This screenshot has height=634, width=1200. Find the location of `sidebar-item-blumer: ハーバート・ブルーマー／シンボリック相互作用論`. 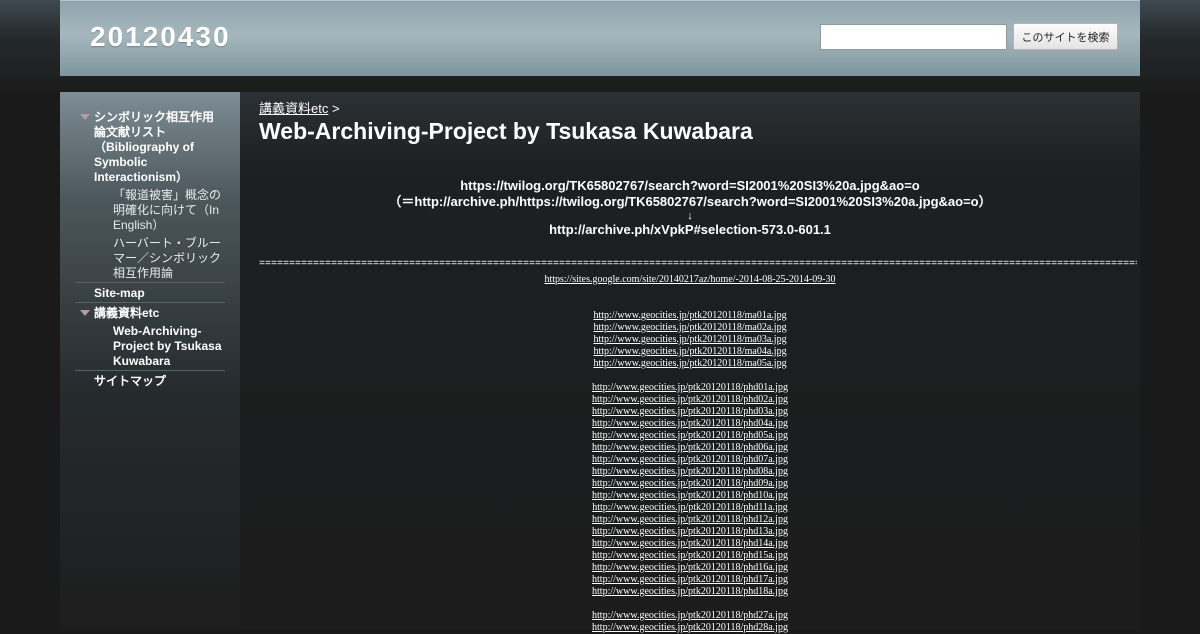

sidebar-item-blumer: ハーバート・ブルーマー／シンボリック相互作用論 is located at coordinates (150, 258).